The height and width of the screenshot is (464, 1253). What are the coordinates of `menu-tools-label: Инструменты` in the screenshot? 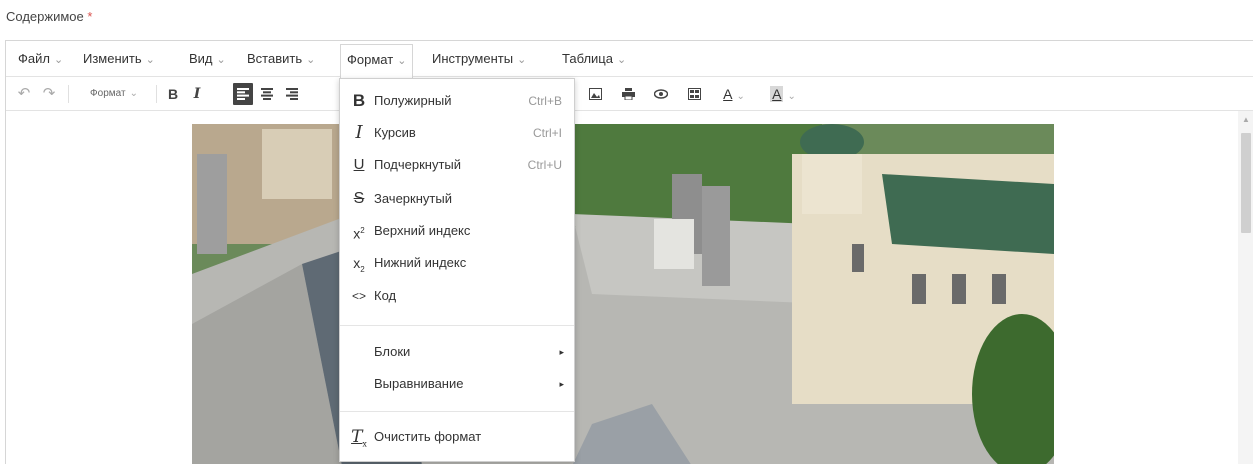 It's located at (473, 58).